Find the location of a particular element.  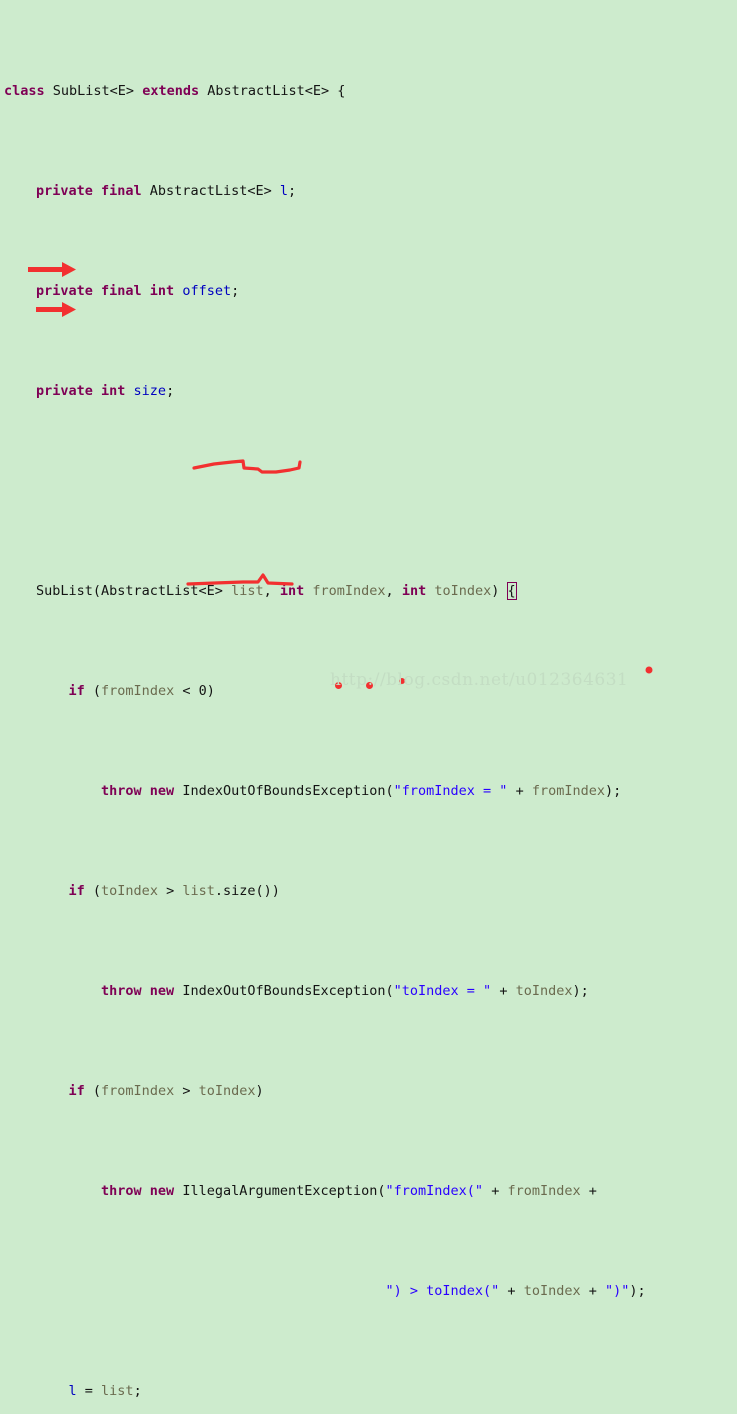

code-line: private int size; is located at coordinates (368, 391).